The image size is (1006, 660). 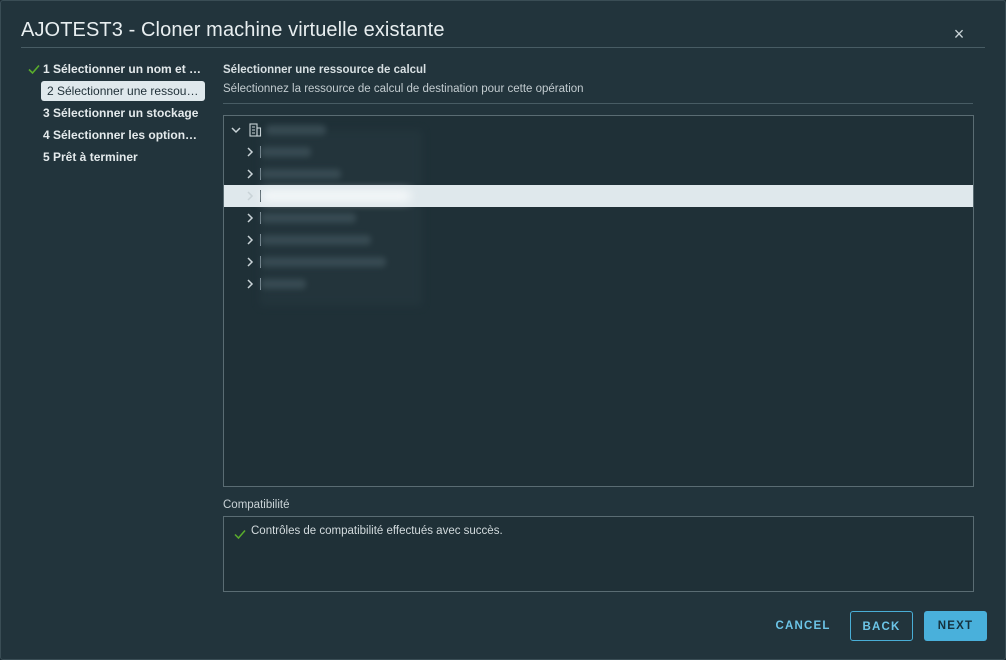 I want to click on step-5-ready-to-complete: 5 Prêt à terminer, so click(x=118, y=157).